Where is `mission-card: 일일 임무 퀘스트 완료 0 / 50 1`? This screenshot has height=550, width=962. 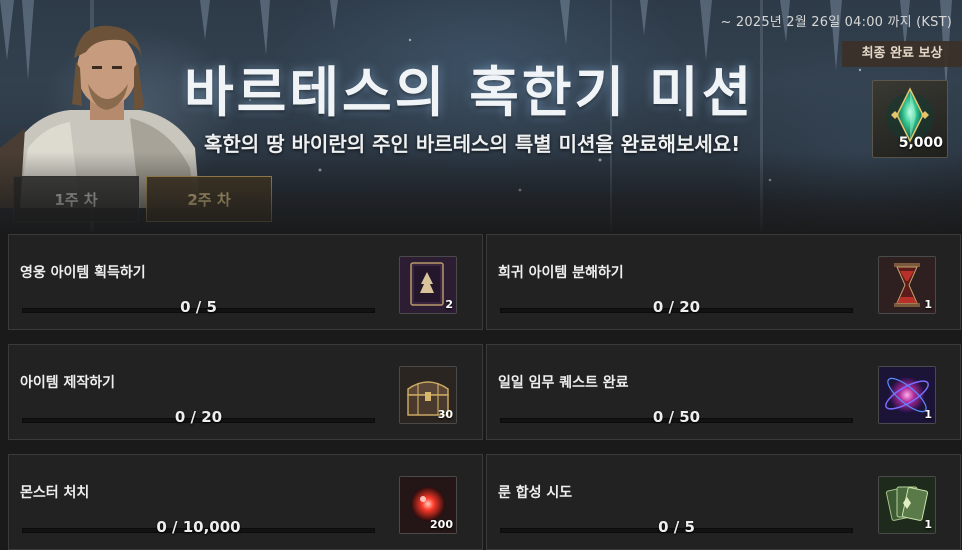
mission-card: 일일 임무 퀘스트 완료 0 / 50 1 is located at coordinates (723, 392).